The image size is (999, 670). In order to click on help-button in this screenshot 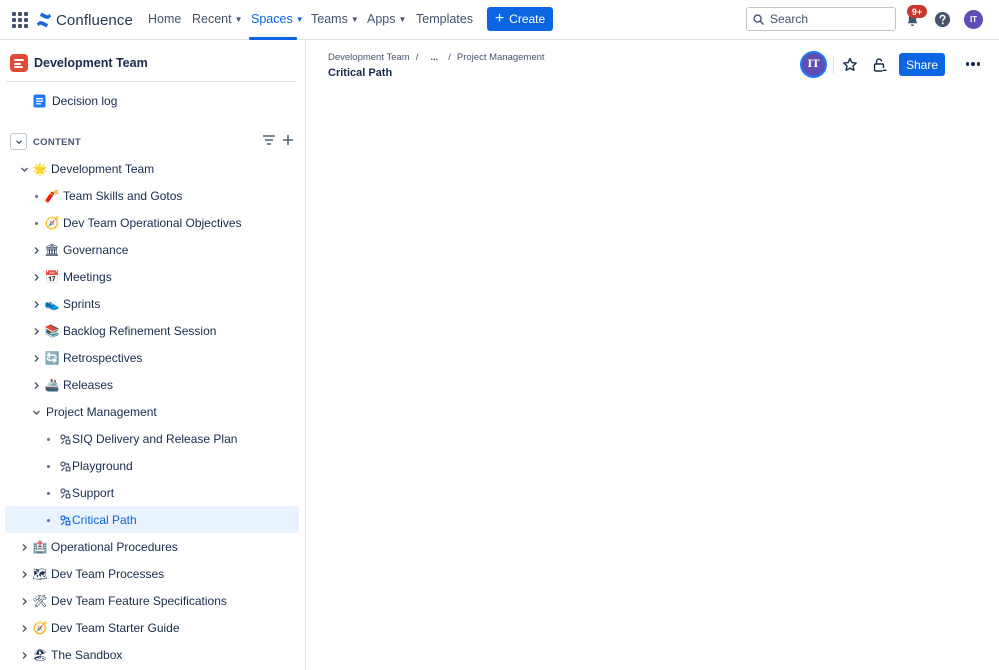, I will do `click(942, 19)`.